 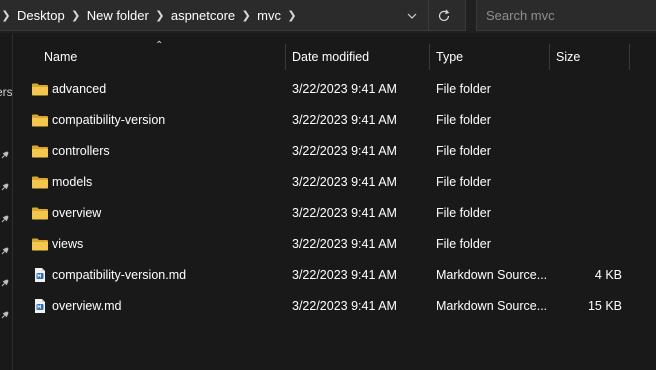 I want to click on file-row: overview 3/22/2023 9:41 AM File folder, so click(x=334, y=212).